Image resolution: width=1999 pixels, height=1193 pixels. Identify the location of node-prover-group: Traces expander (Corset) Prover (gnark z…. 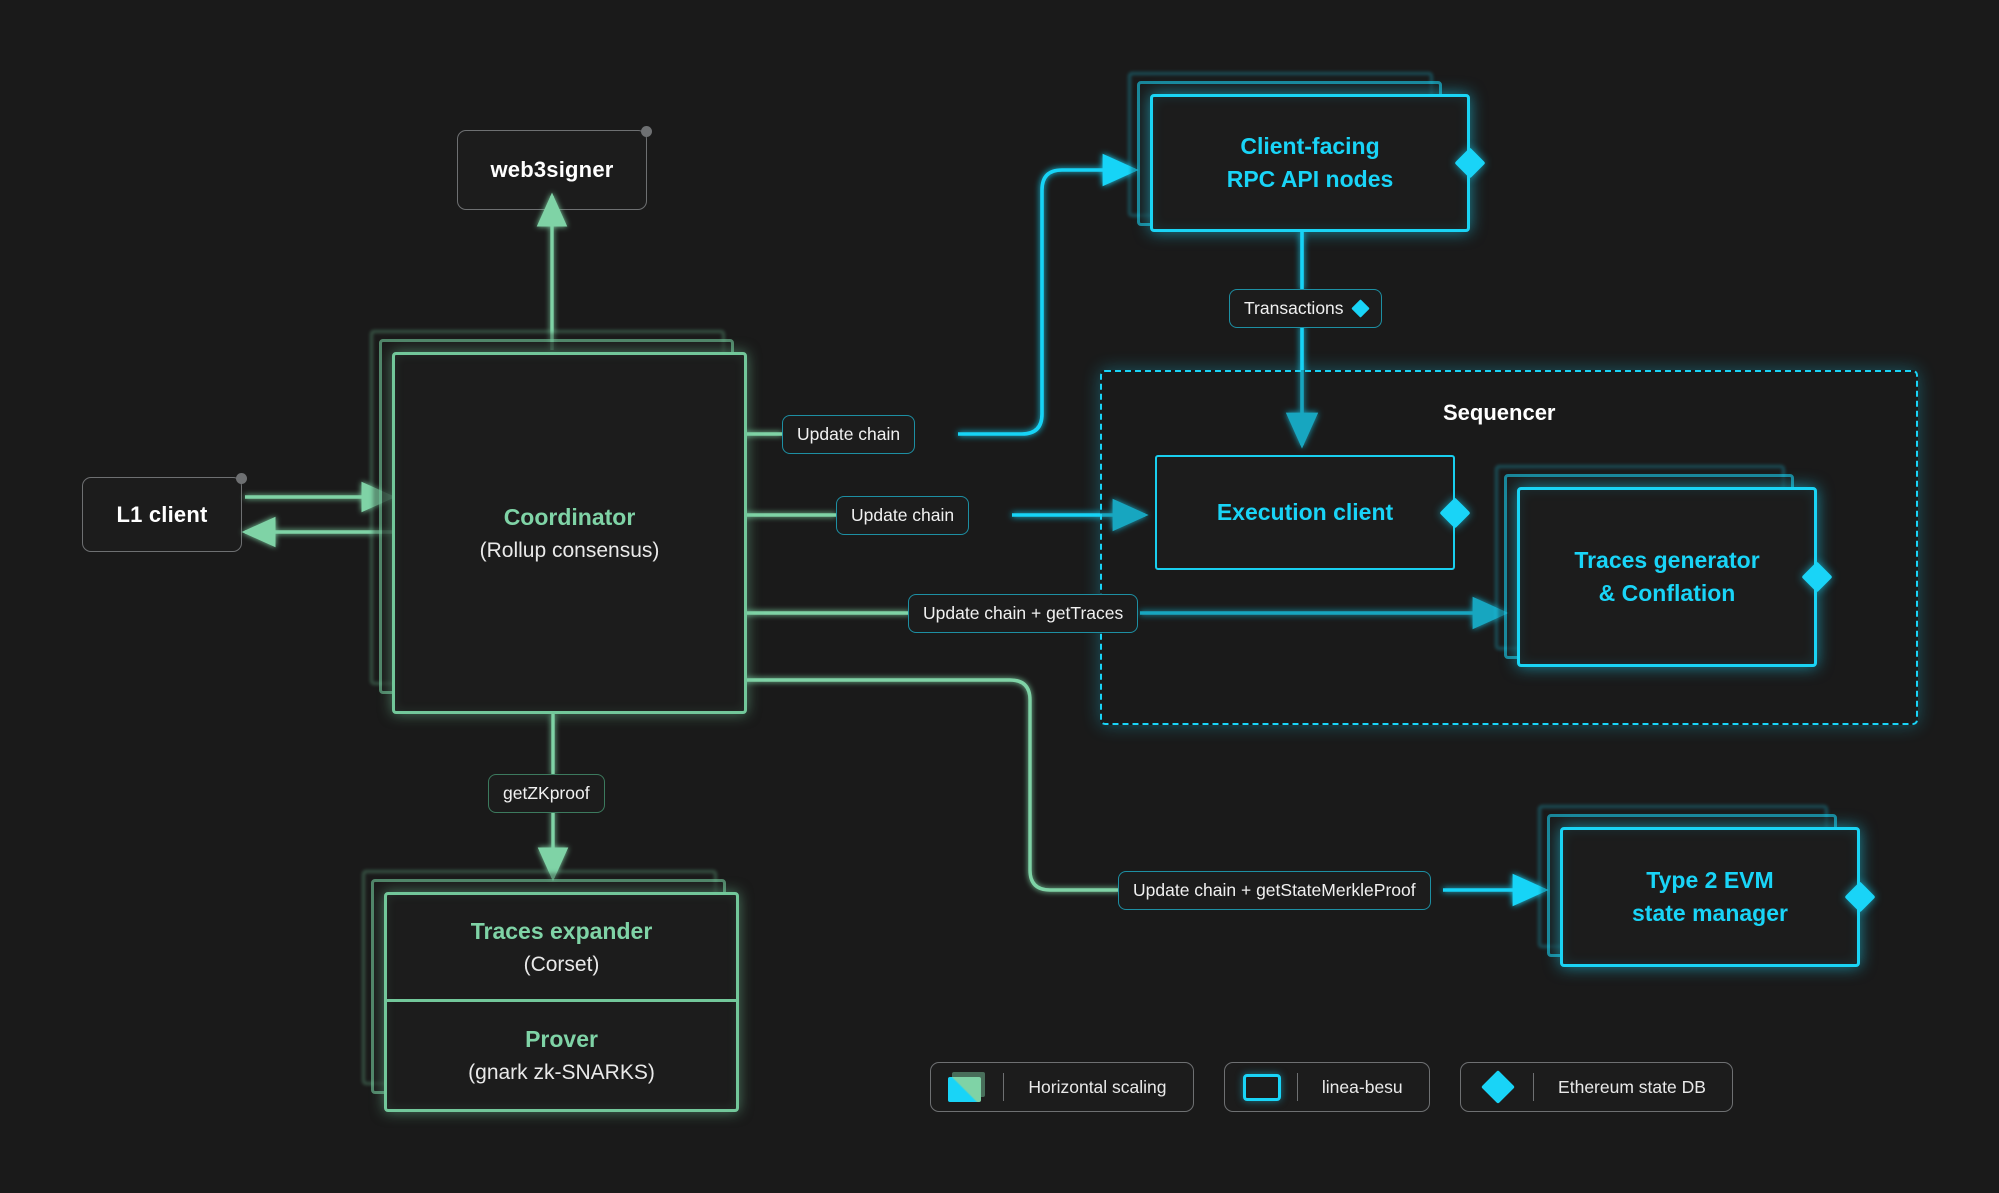
(562, 995).